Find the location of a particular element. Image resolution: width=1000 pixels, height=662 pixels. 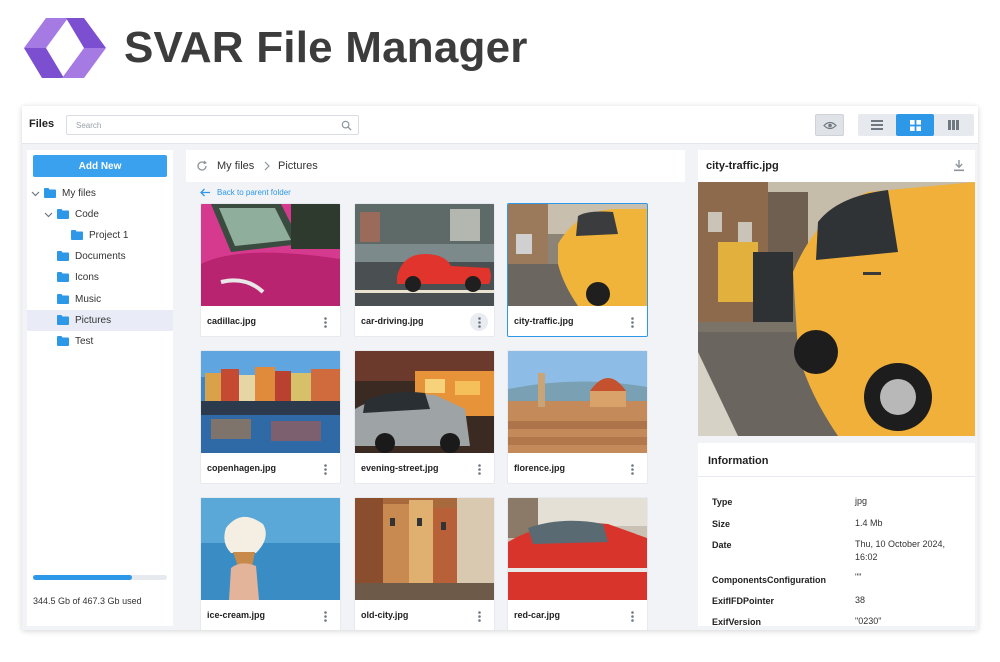

info-value-exif-ifd-pointer: 38 is located at coordinates (860, 600).